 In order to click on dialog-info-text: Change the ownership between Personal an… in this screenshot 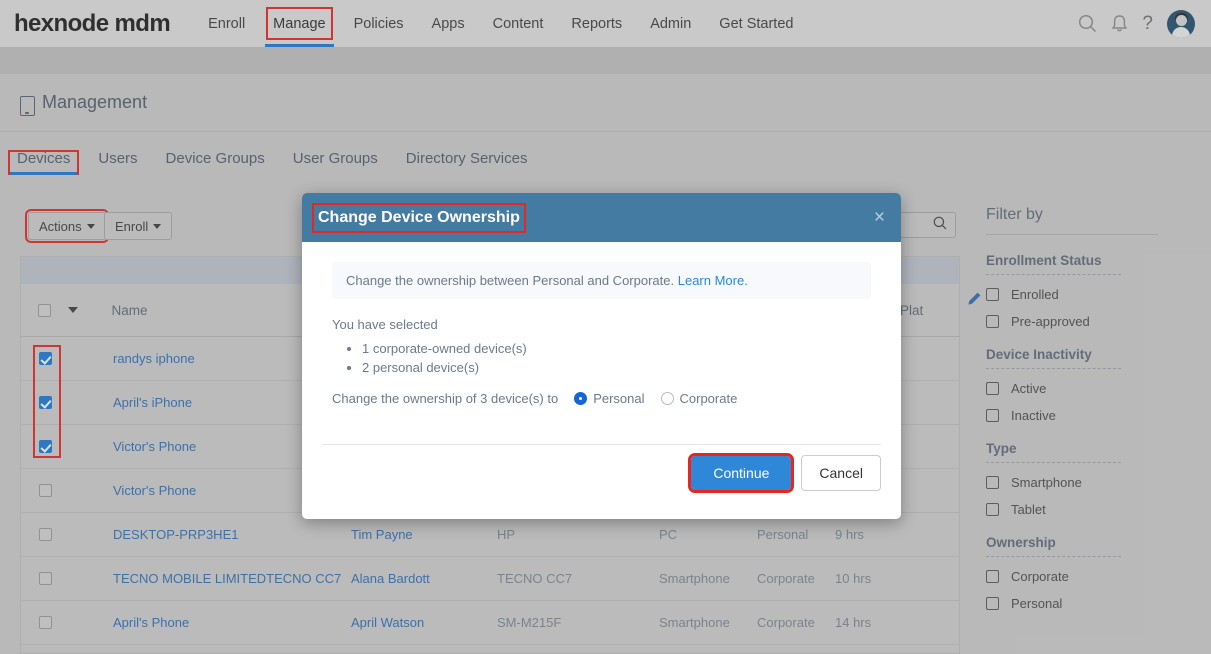, I will do `click(510, 280)`.